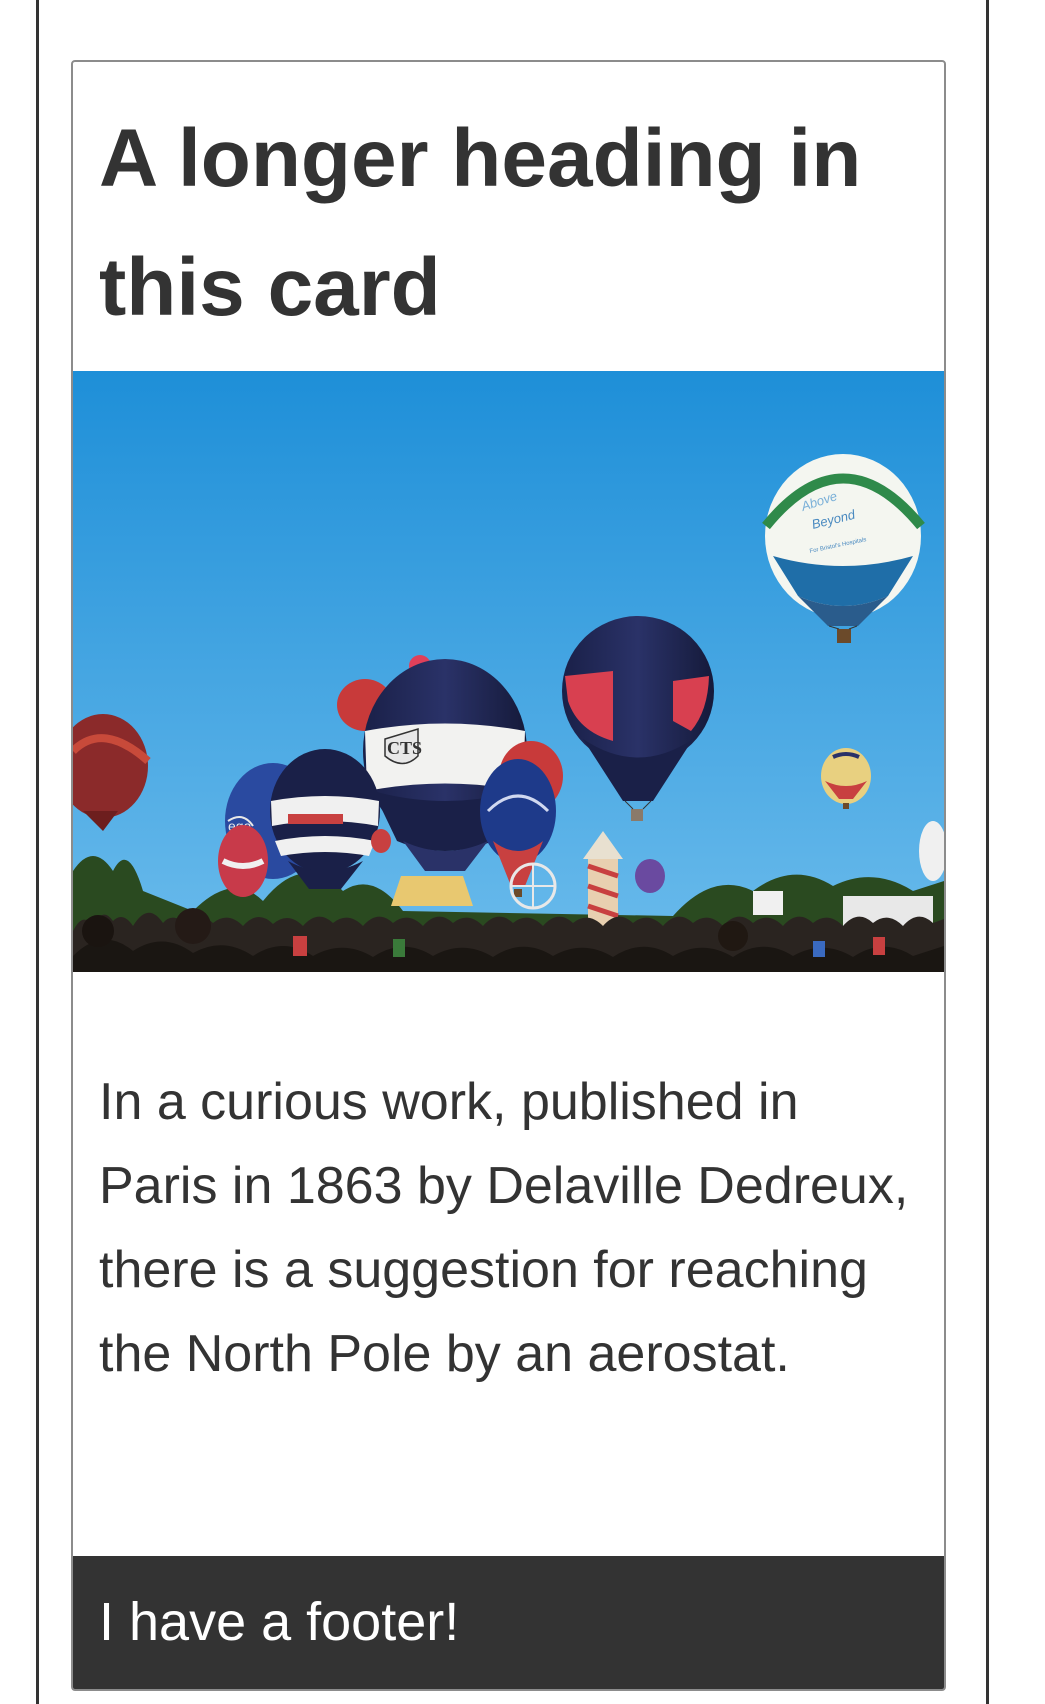  Describe the element at coordinates (480, 223) in the screenshot. I see `card-heading: A longer heading in this card` at that location.